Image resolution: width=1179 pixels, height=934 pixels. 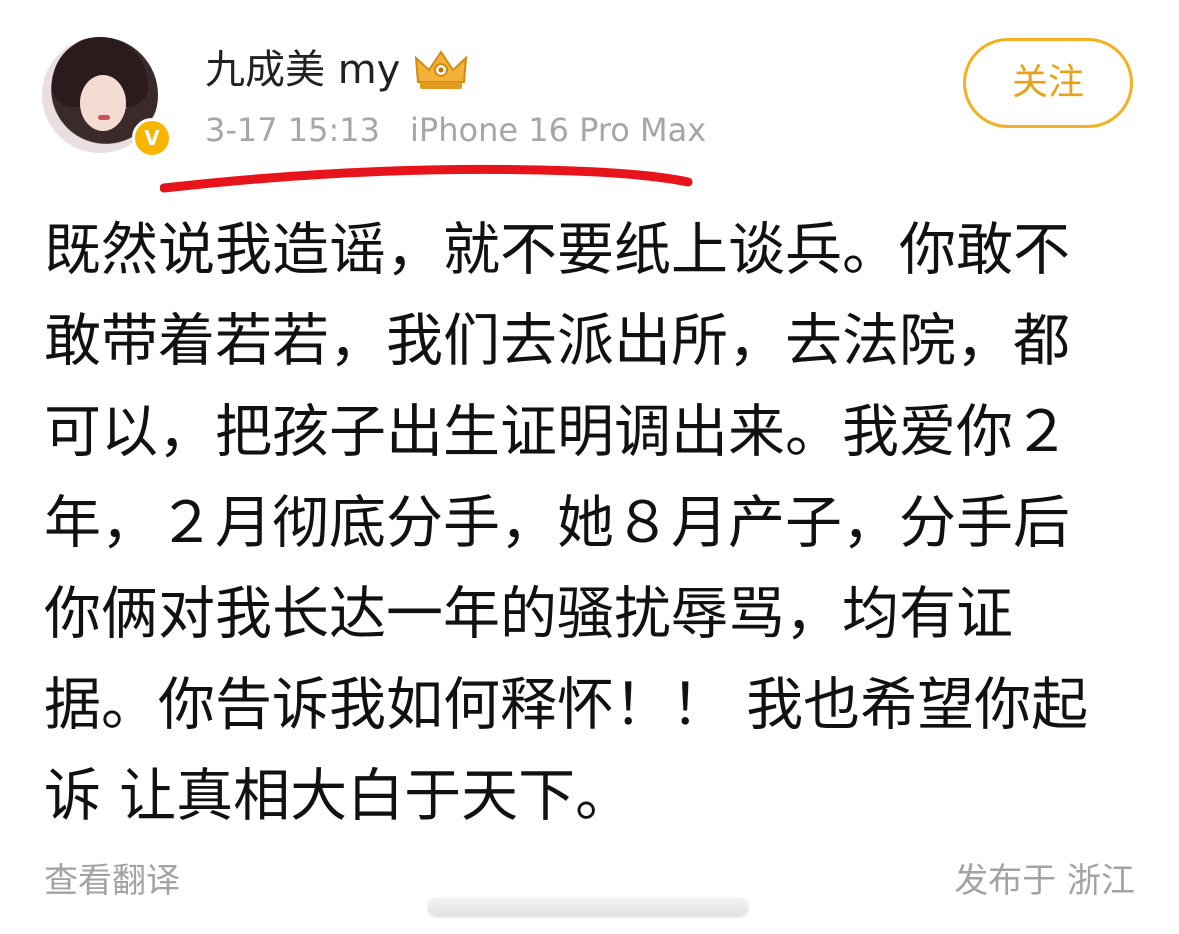 What do you see at coordinates (557, 432) in the screenshot?
I see `post-body-line: 可以，把孩子出生证明调出来。我爱你２` at bounding box center [557, 432].